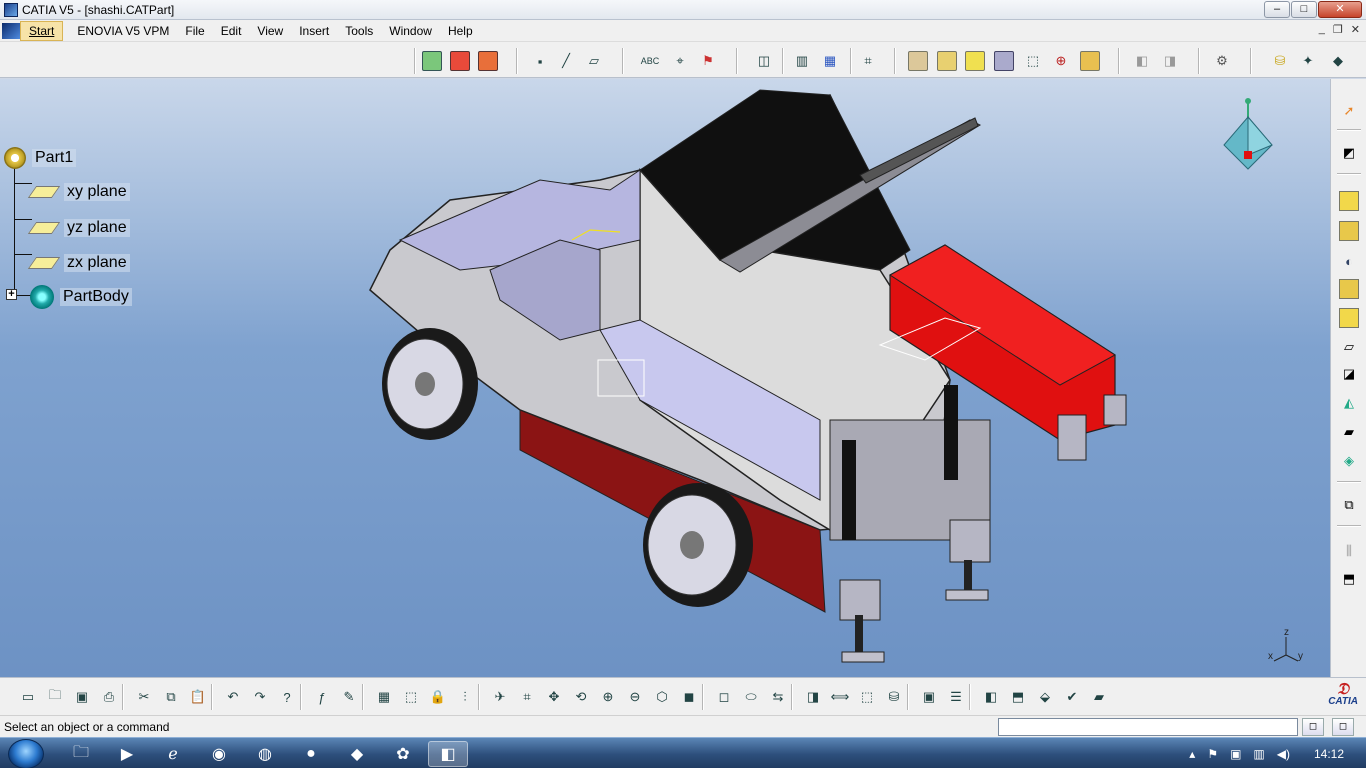 Image resolution: width=1366 pixels, height=768 pixels. What do you see at coordinates (384, 697) in the screenshot?
I see `table-icon: ▦` at bounding box center [384, 697].